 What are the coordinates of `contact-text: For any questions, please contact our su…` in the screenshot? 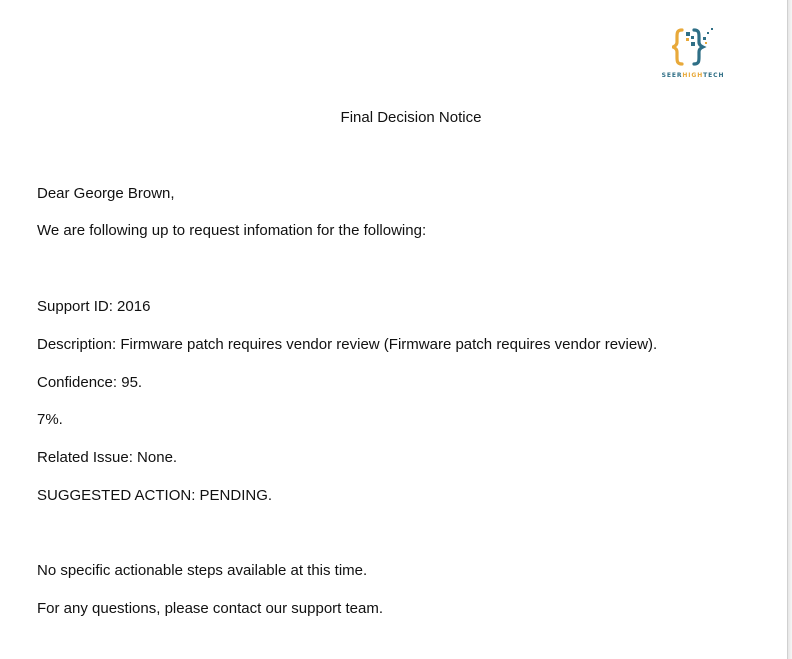 It's located at (210, 608).